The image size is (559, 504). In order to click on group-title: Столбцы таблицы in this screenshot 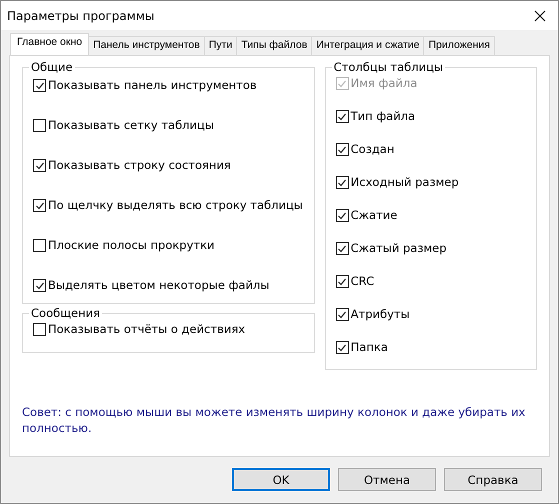, I will do `click(388, 67)`.